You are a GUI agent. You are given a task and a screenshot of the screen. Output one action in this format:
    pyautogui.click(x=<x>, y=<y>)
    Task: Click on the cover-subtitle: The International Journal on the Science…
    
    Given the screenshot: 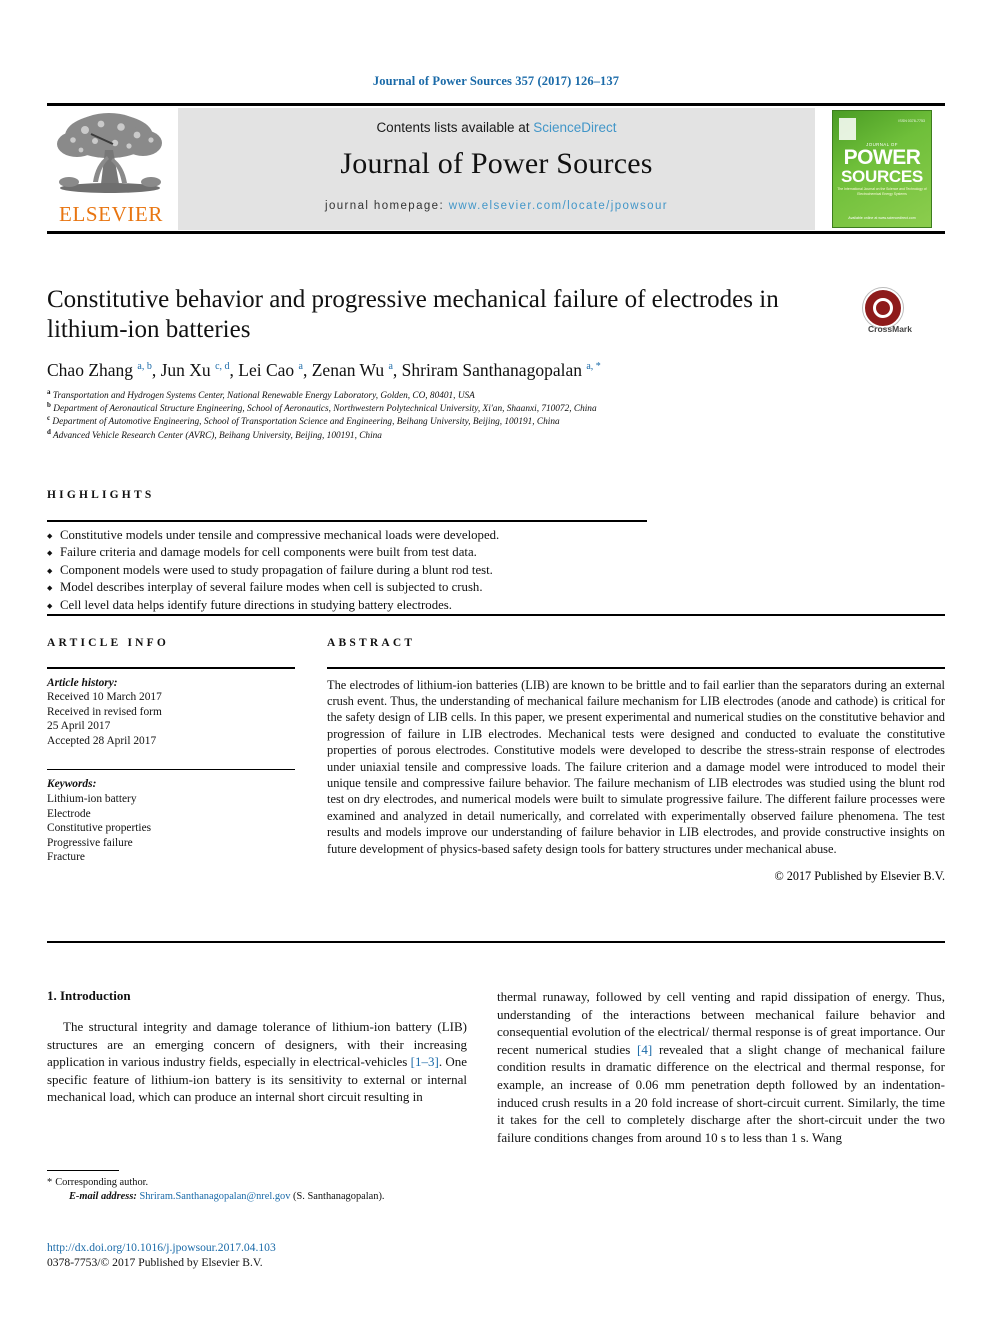 What is the action you would take?
    pyautogui.click(x=882, y=191)
    